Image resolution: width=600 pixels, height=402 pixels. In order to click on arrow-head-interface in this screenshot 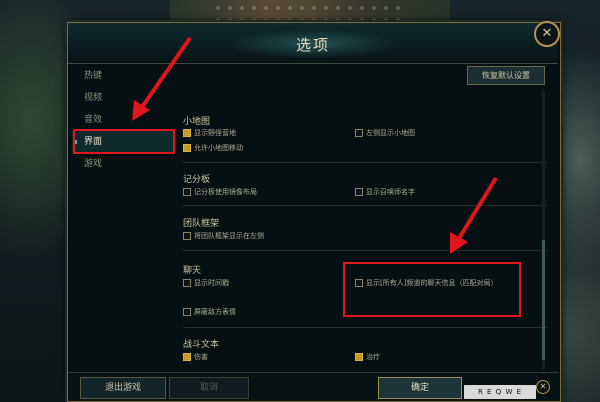, I will do `click(141, 110)`.